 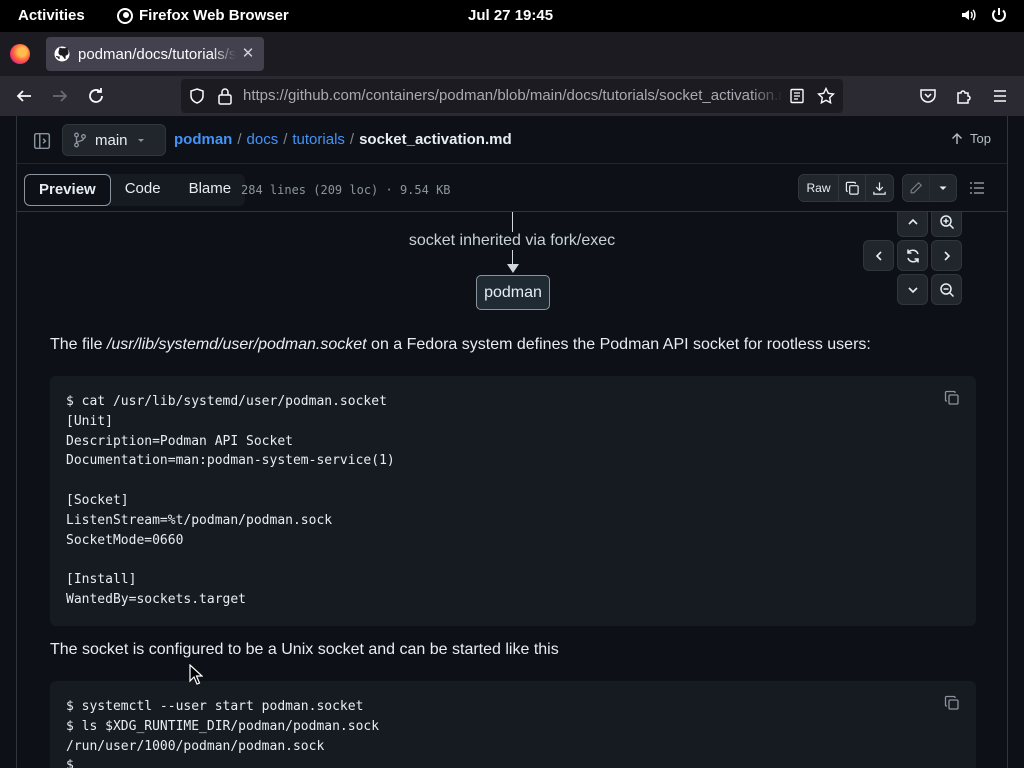 What do you see at coordinates (977, 188) in the screenshot?
I see `outline-icon` at bounding box center [977, 188].